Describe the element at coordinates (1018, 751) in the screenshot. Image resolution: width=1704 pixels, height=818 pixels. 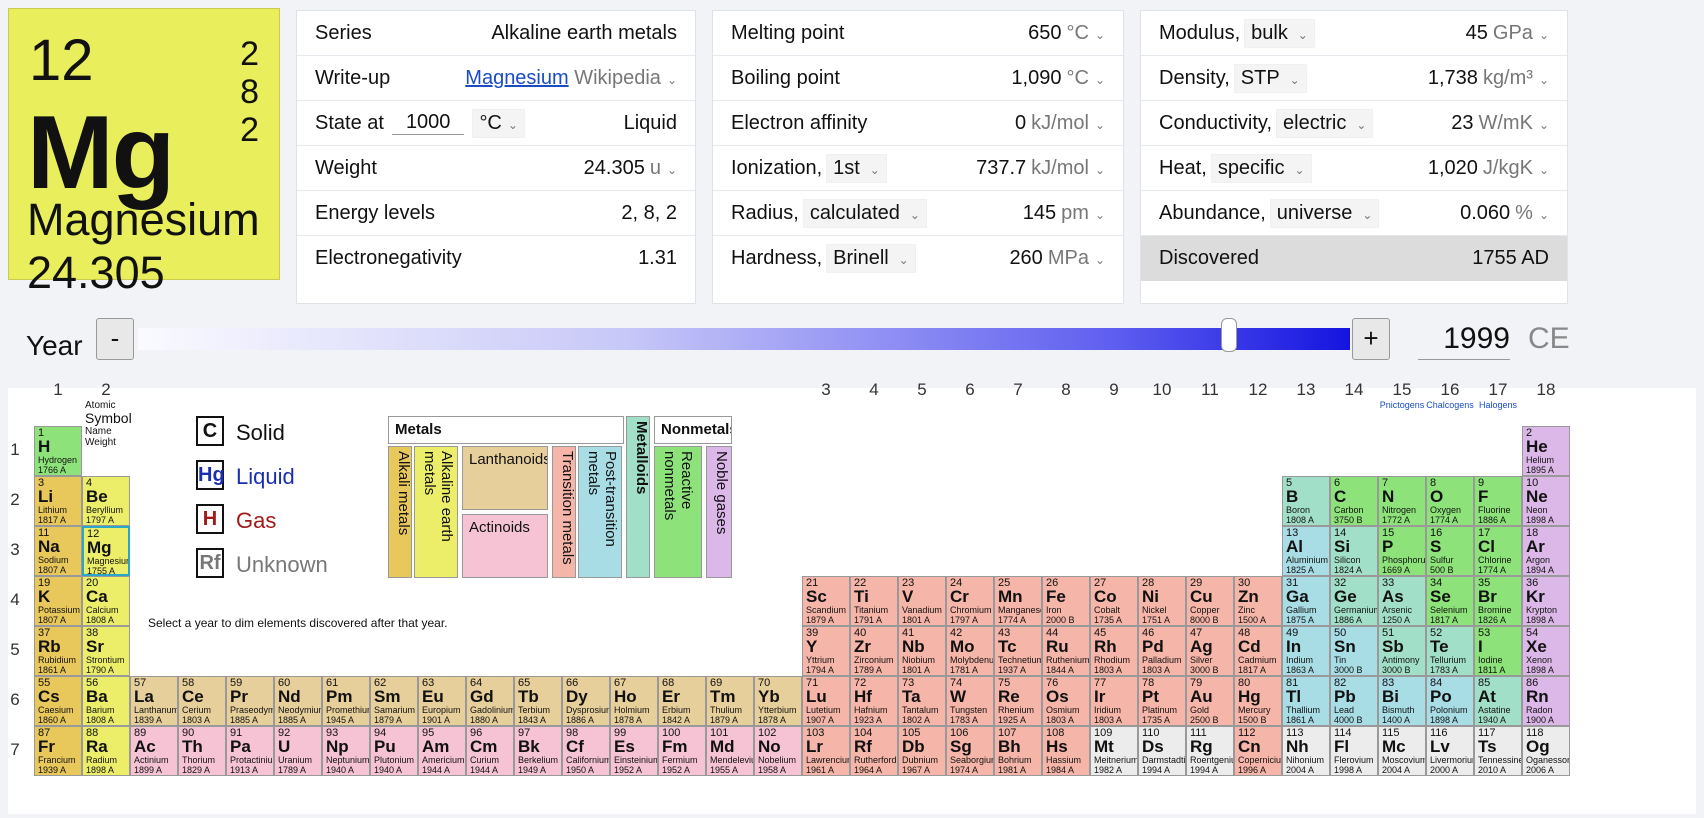
I see `element-cell-bh: 107 Bh Bohrium 1981 A` at that location.